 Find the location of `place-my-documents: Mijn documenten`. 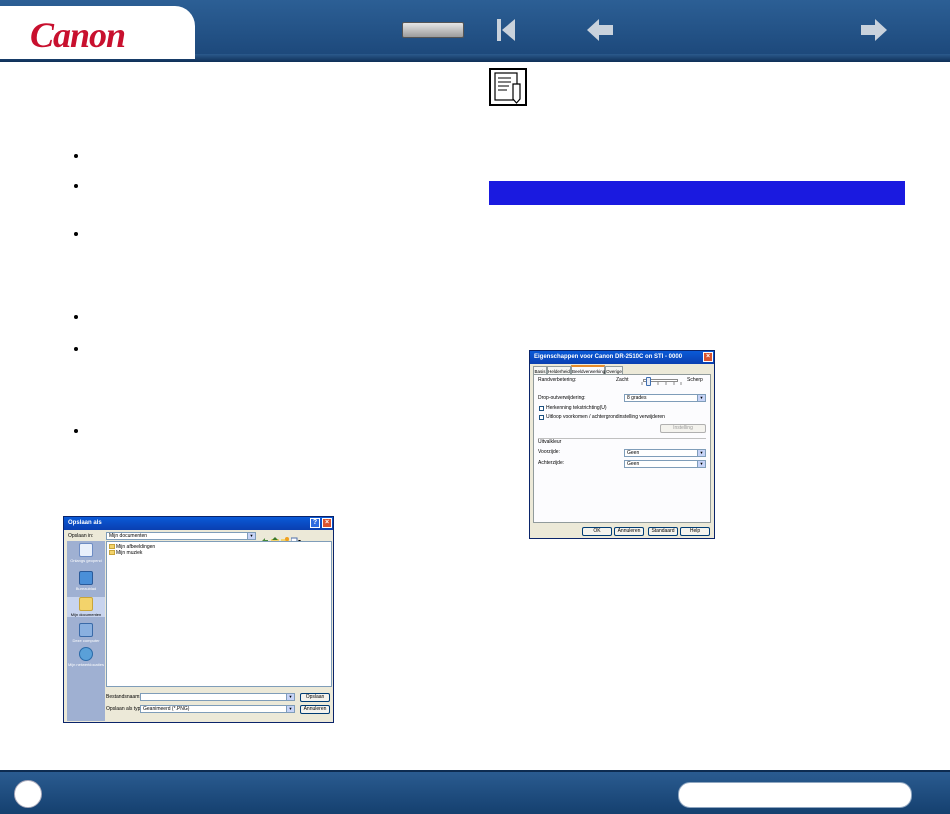

place-my-documents: Mijn documenten is located at coordinates (86, 607).